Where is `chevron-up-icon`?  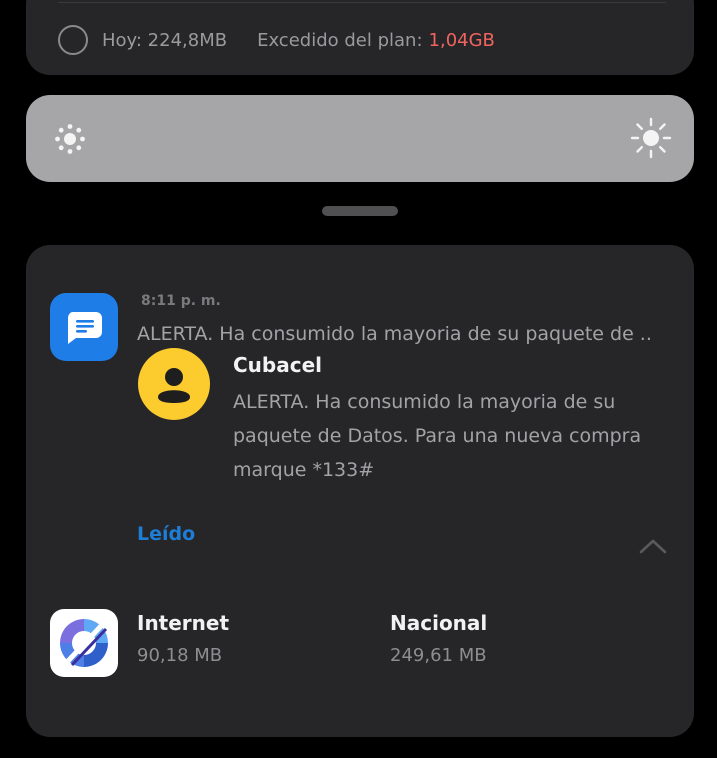
chevron-up-icon is located at coordinates (653, 546).